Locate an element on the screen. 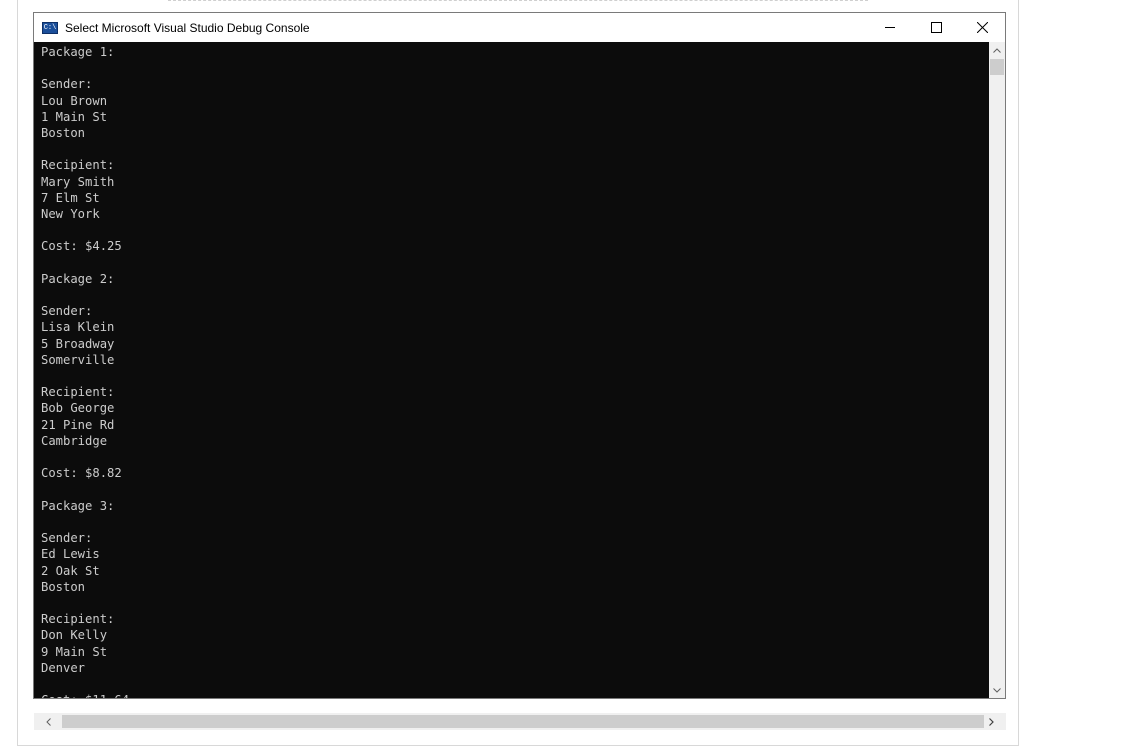 The height and width of the screenshot is (756, 1136). console-line: Don Kelly is located at coordinates (74, 635).